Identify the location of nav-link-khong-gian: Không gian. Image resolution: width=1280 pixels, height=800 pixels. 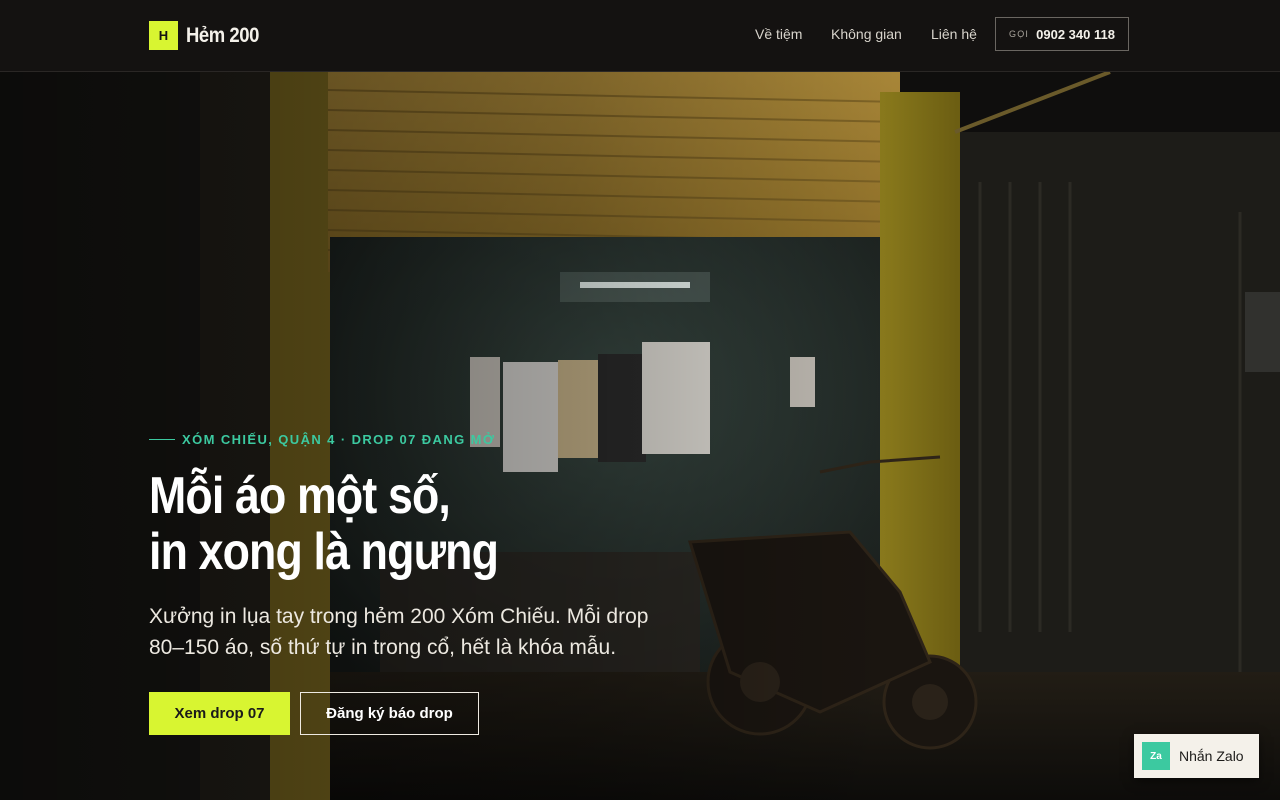
(866, 34).